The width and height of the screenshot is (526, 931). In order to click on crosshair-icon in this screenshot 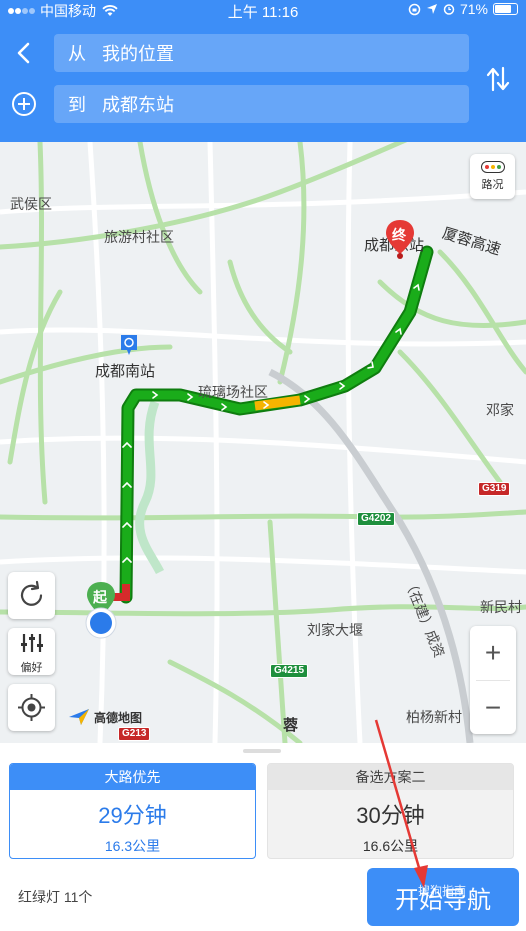, I will do `click(31, 707)`.